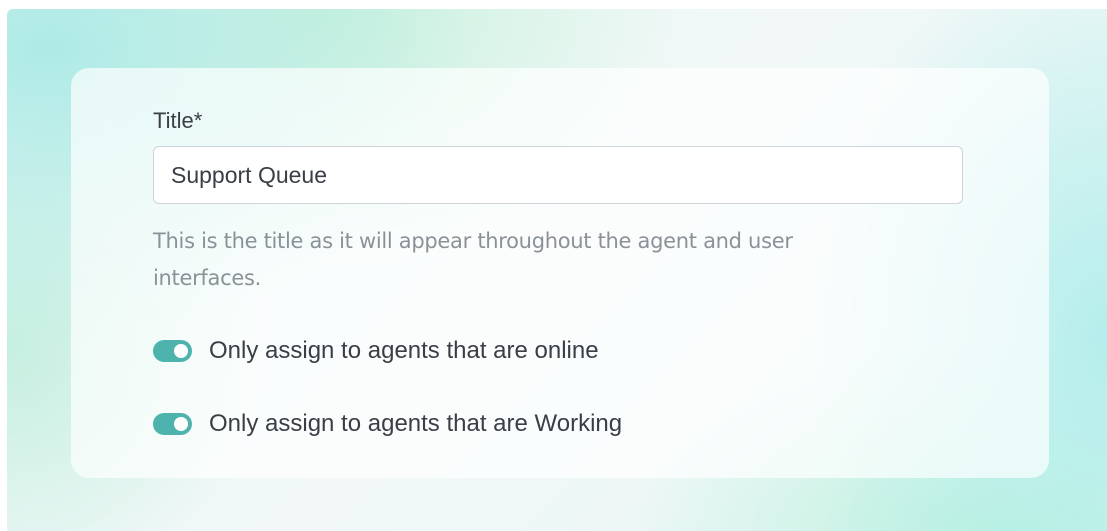 This screenshot has height=531, width=1107. I want to click on online-agents-toggle, so click(172, 351).